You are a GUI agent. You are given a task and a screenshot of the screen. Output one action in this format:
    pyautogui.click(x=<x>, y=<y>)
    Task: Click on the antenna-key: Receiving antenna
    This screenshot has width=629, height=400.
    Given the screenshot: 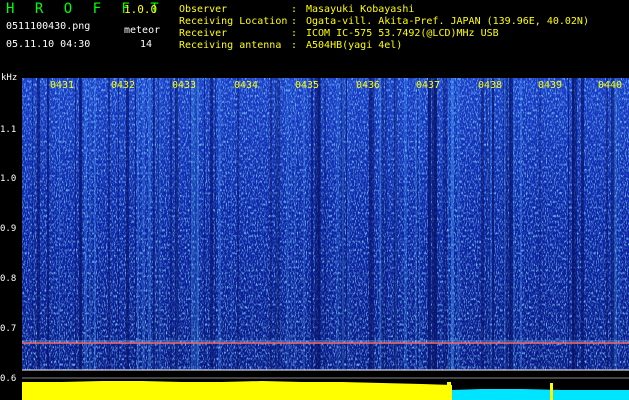 What is the action you would take?
    pyautogui.click(x=230, y=45)
    